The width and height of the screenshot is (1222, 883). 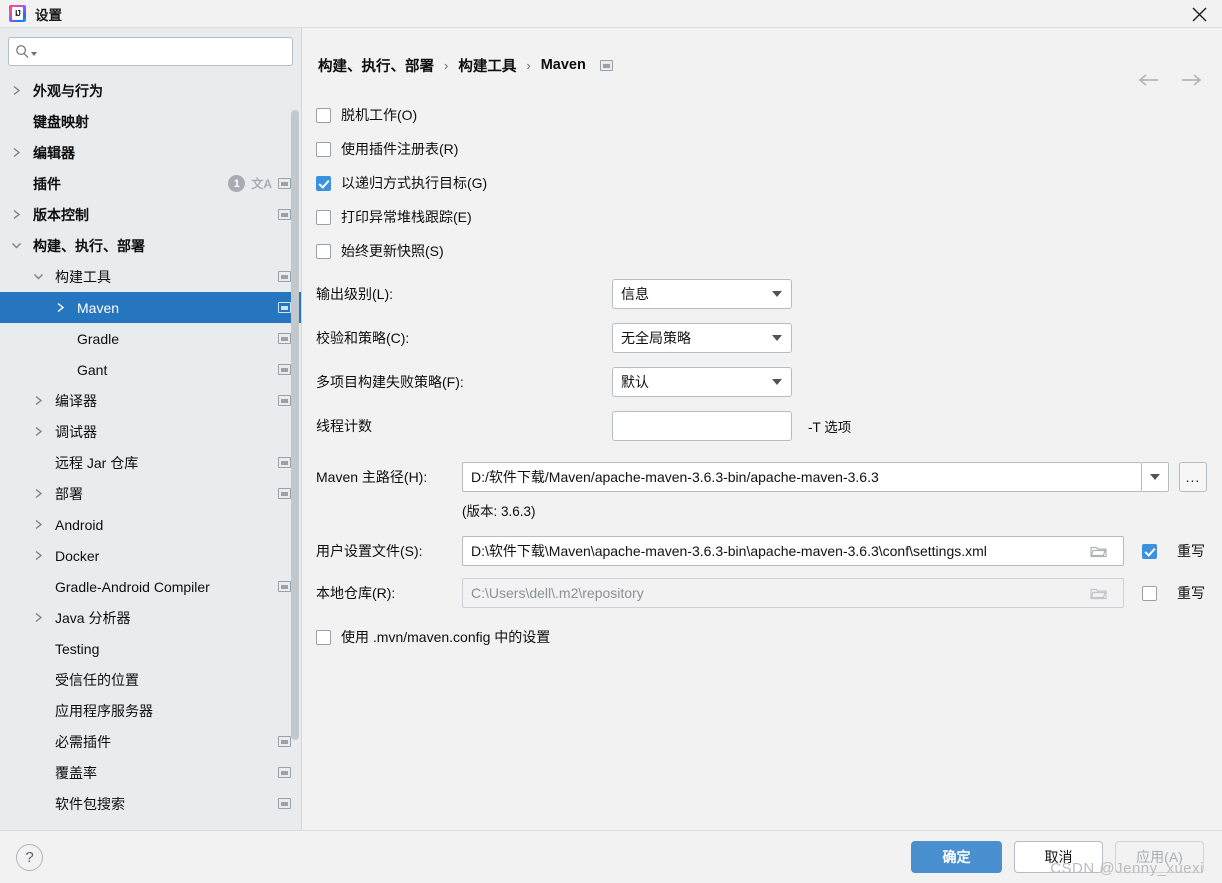 What do you see at coordinates (150, 369) in the screenshot?
I see `sidebar-item-Gant: Gant` at bounding box center [150, 369].